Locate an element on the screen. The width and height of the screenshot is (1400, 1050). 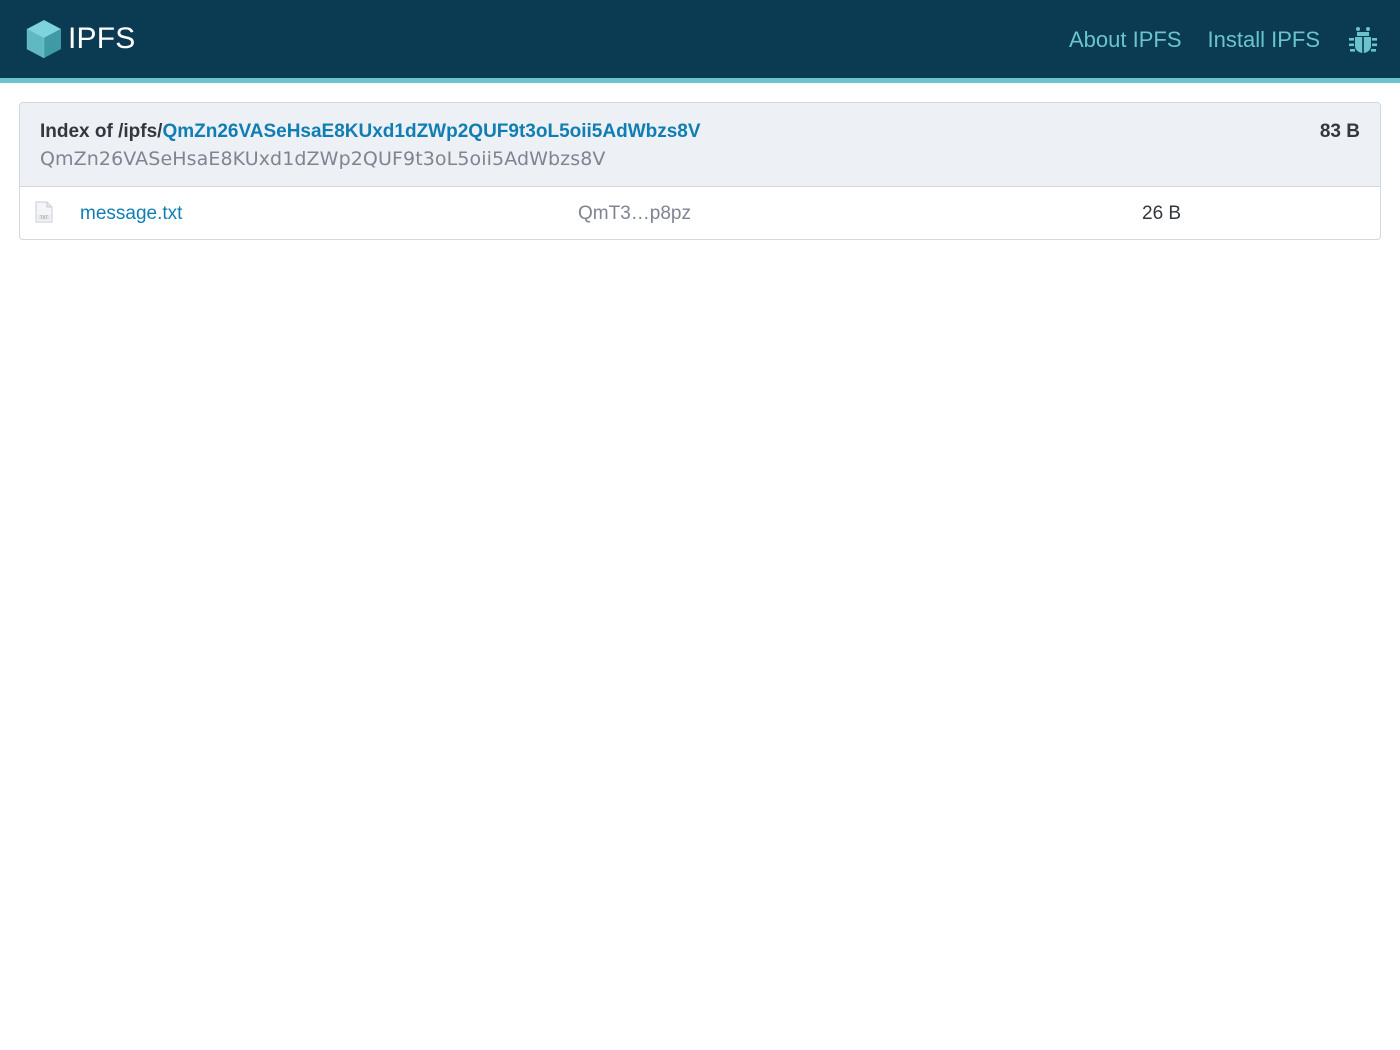
ipfs-logo-link: IPFS is located at coordinates (80, 39).